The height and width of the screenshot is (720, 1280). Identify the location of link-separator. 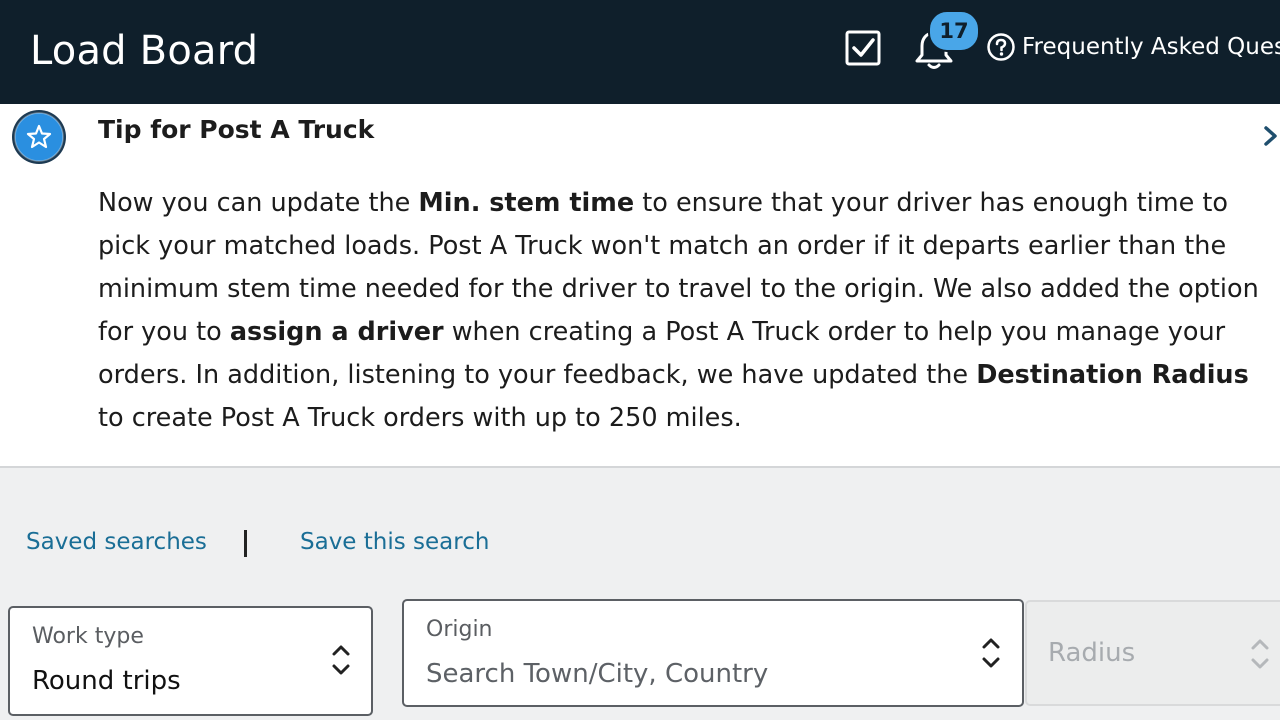
(245, 543).